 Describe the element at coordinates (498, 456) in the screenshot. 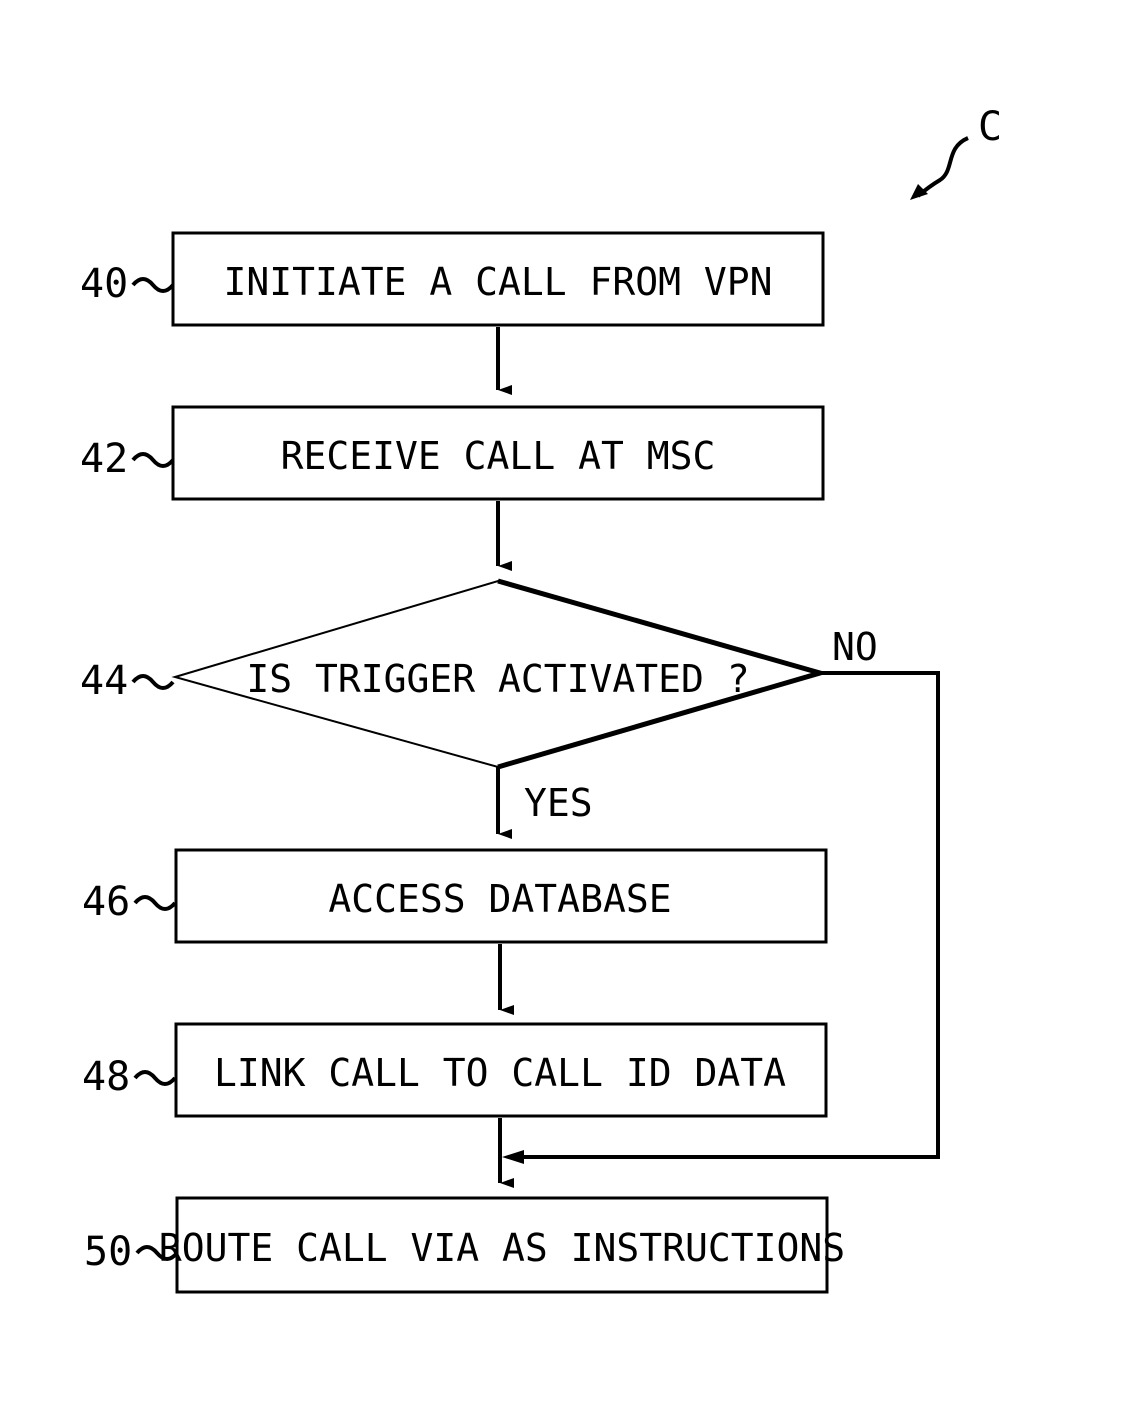

I see `process-text-receive-call: RECEIVE CALL AT MSC` at that location.